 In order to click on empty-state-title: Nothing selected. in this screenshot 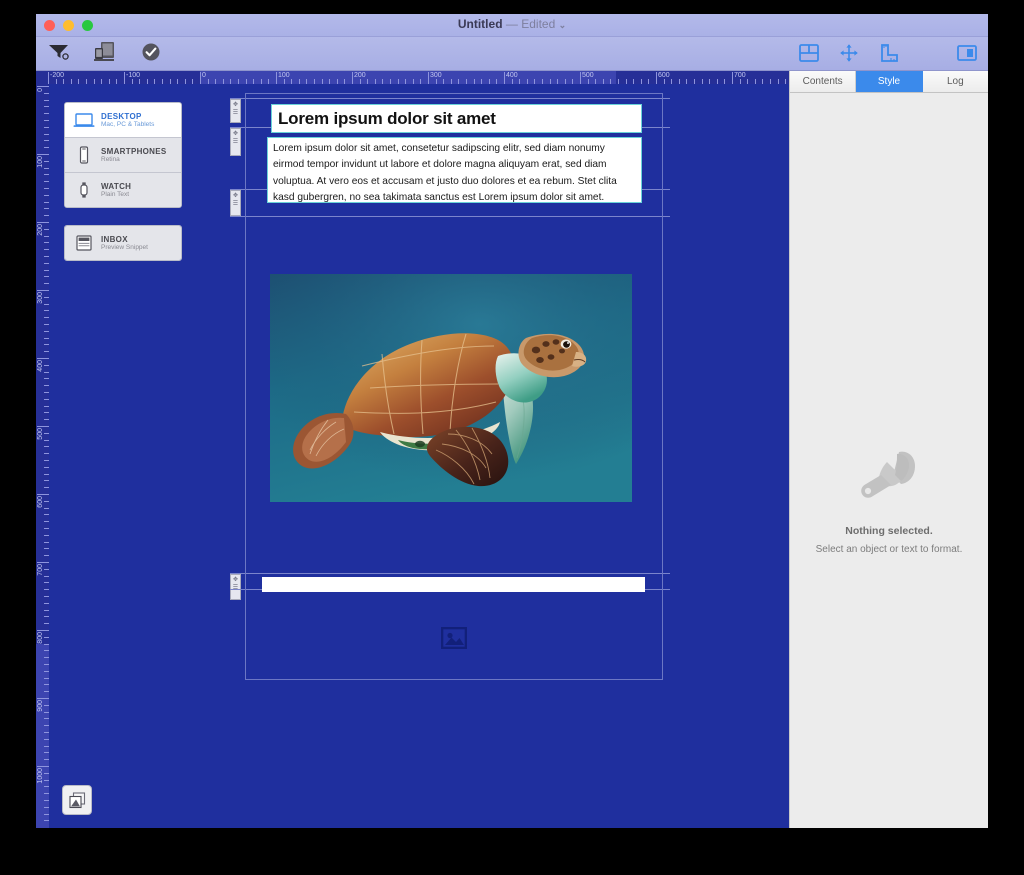, I will do `click(889, 531)`.